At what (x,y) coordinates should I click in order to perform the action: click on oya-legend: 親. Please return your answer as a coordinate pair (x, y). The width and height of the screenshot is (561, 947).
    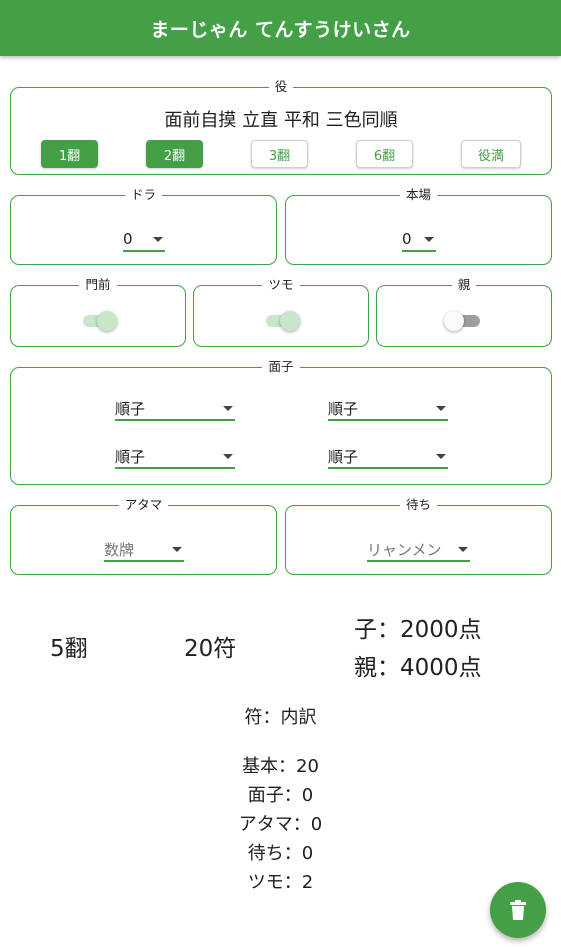
    Looking at the image, I should click on (464, 284).